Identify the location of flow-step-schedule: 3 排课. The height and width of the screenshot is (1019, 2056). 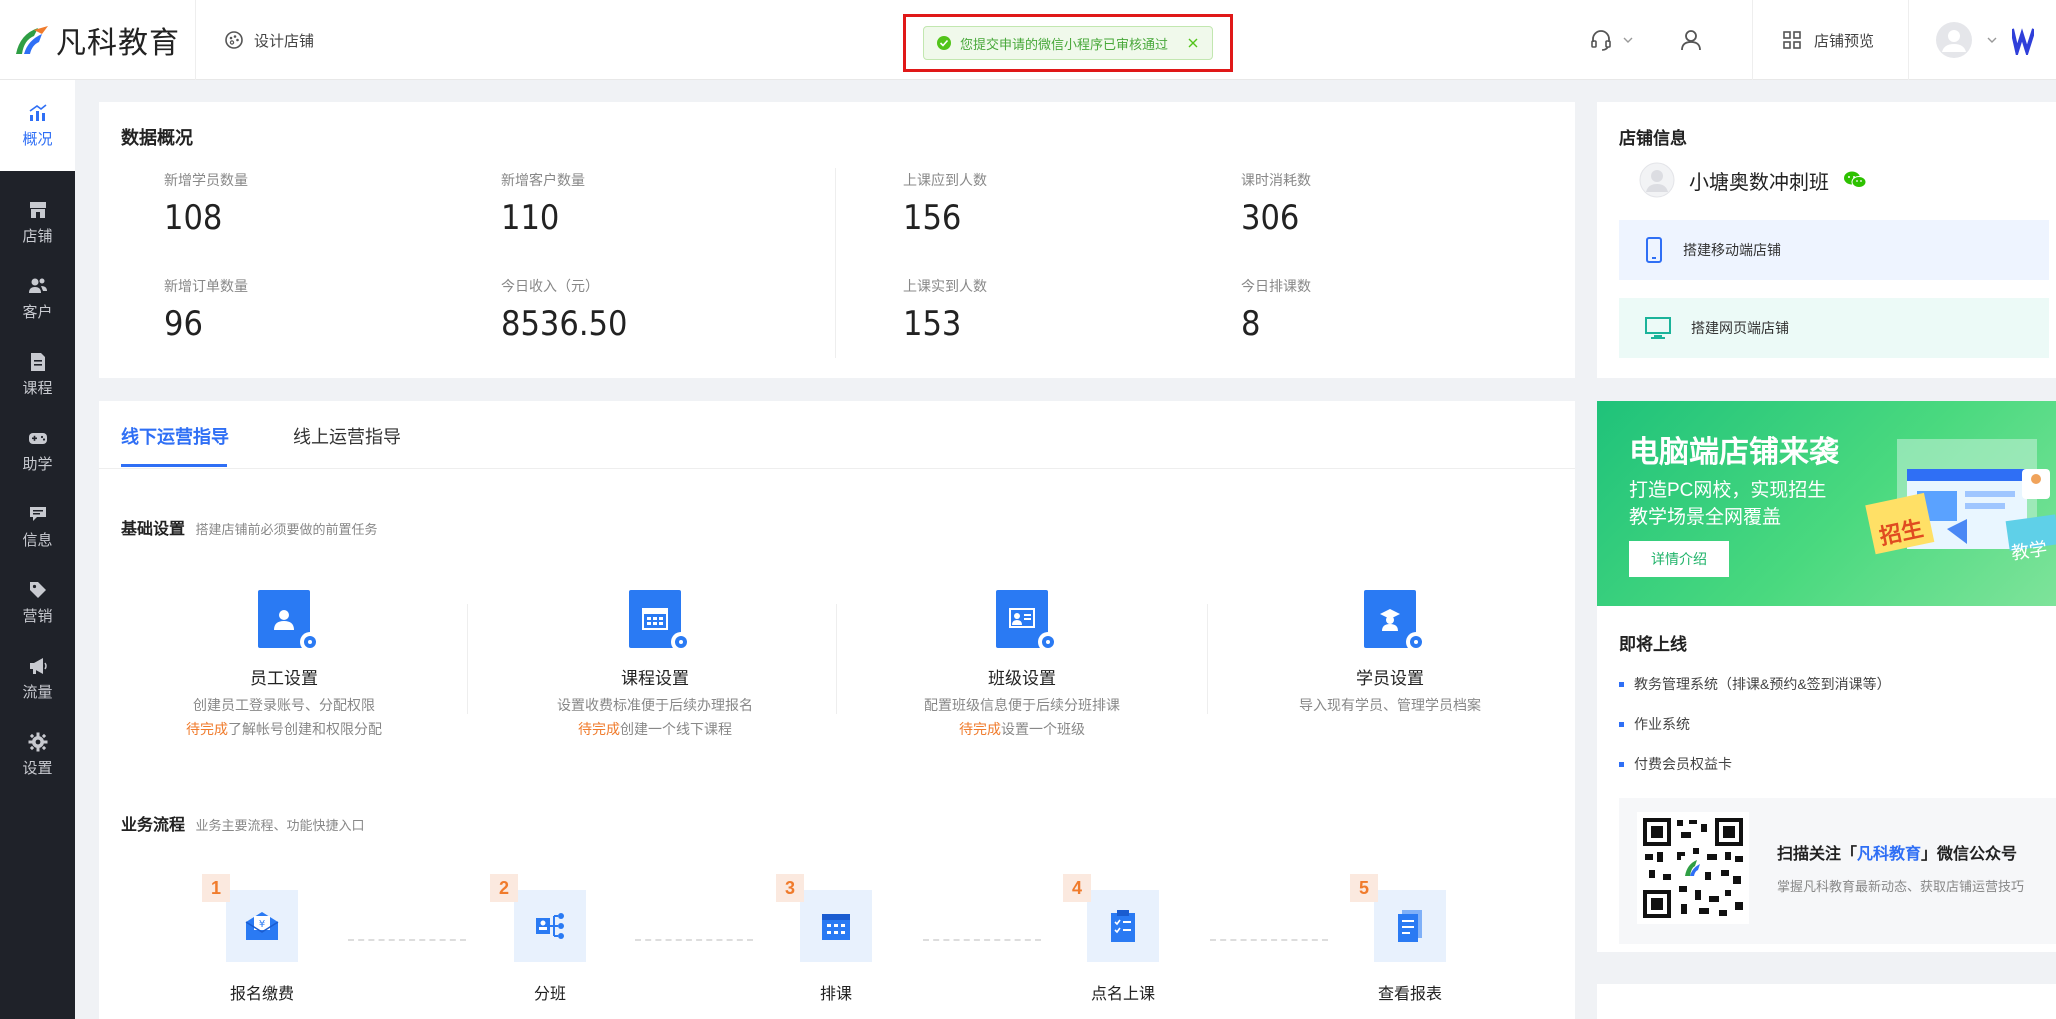
(836, 939).